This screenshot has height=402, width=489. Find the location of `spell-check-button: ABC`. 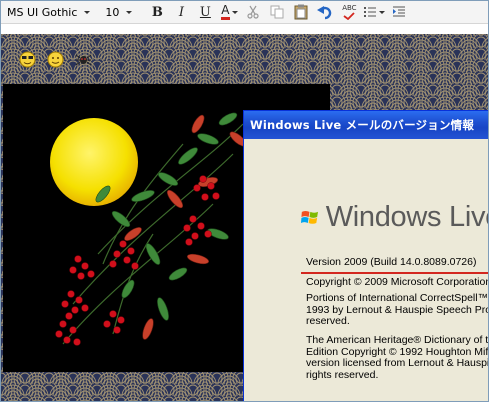

spell-check-button: ABC is located at coordinates (349, 12).